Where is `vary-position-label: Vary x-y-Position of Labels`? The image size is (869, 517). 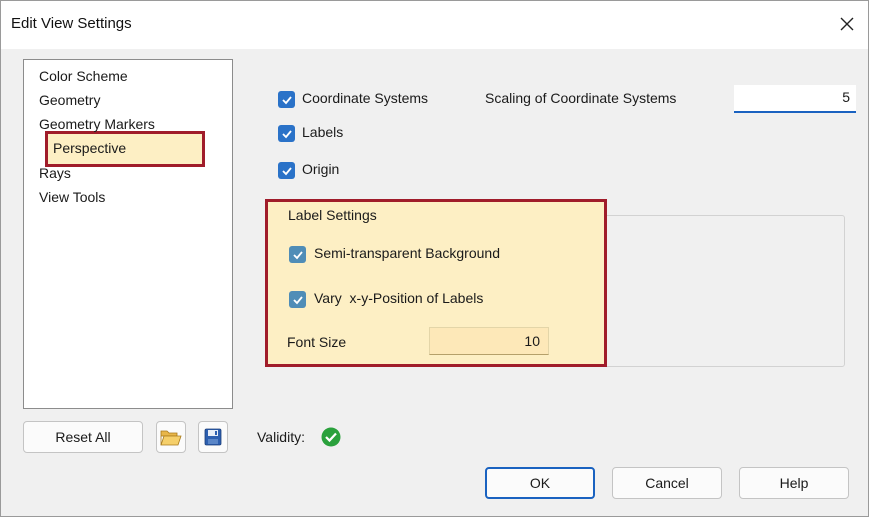 vary-position-label: Vary x-y-Position of Labels is located at coordinates (399, 298).